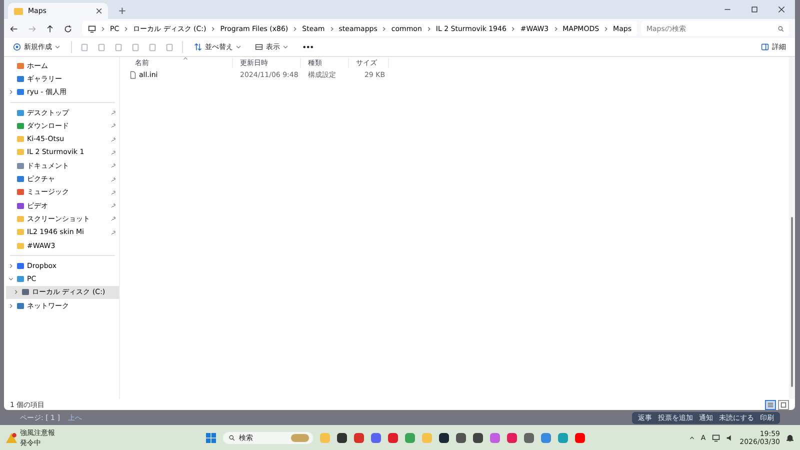  What do you see at coordinates (259, 47) in the screenshot?
I see `view-icon` at bounding box center [259, 47].